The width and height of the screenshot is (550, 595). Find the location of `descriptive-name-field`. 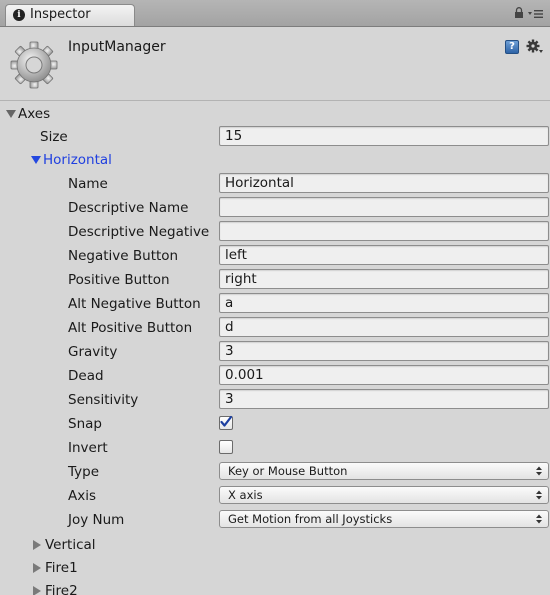

descriptive-name-field is located at coordinates (384, 207).